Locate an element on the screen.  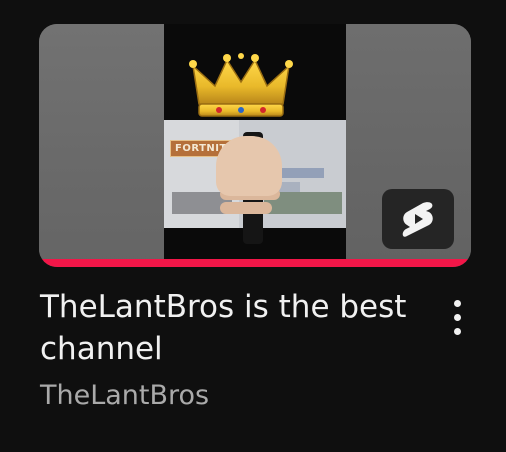
thumbs-up-hand is located at coordinates (249, 166).